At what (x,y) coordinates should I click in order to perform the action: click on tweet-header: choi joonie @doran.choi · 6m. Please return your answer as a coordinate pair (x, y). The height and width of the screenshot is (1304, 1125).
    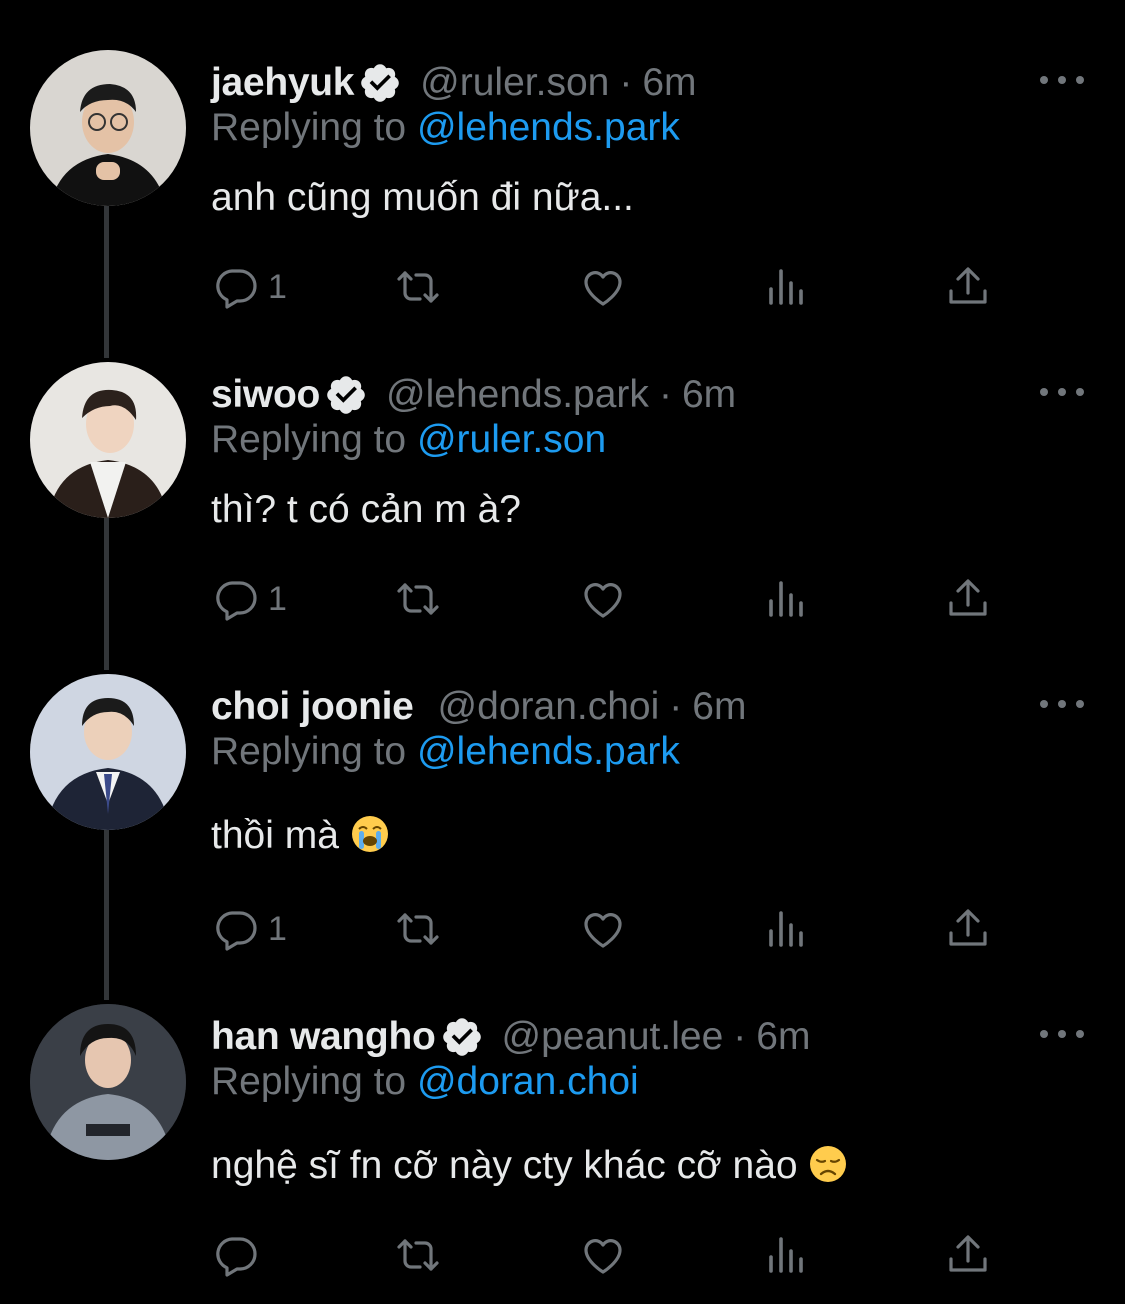
    Looking at the image, I should click on (478, 707).